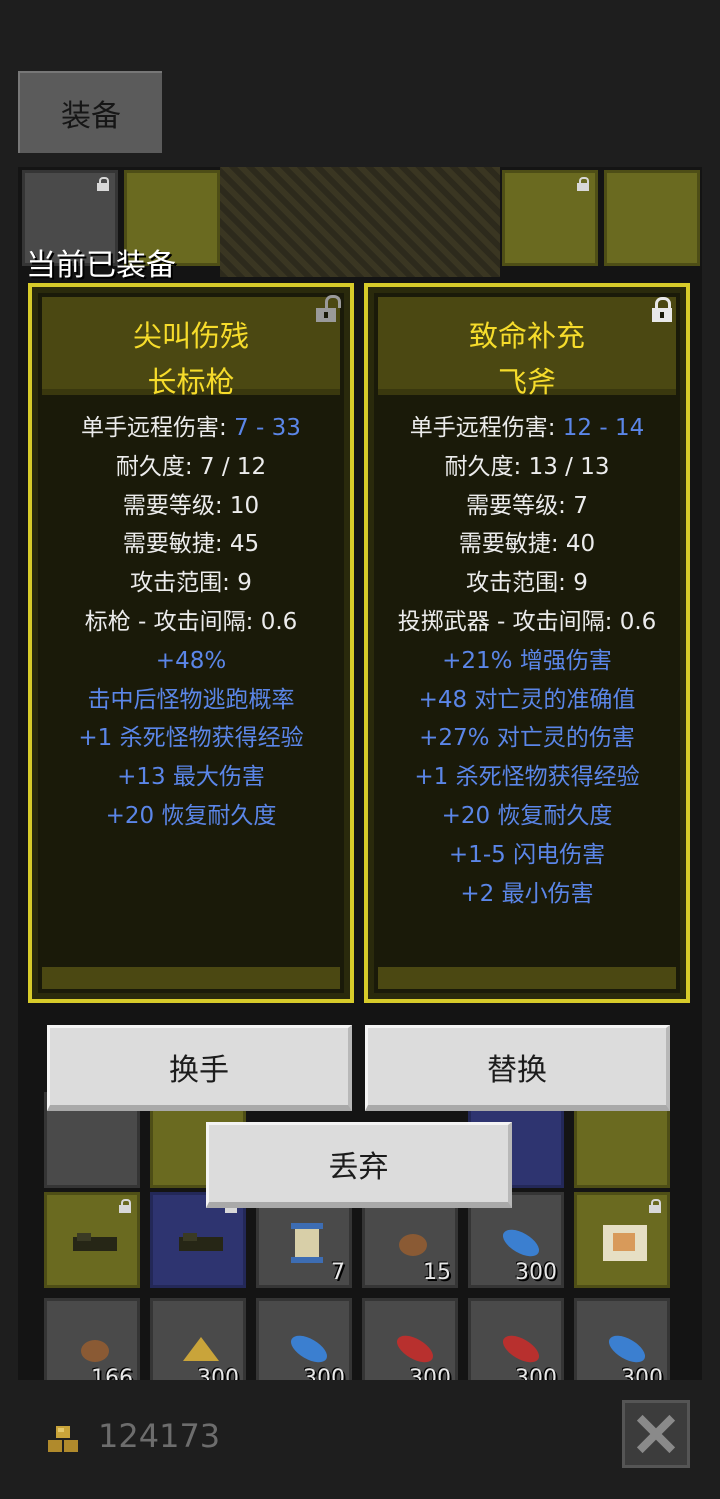 This screenshot has width=720, height=1499. Describe the element at coordinates (527, 699) in the screenshot. I see `affix-line: +48 对亡灵的准确值` at that location.